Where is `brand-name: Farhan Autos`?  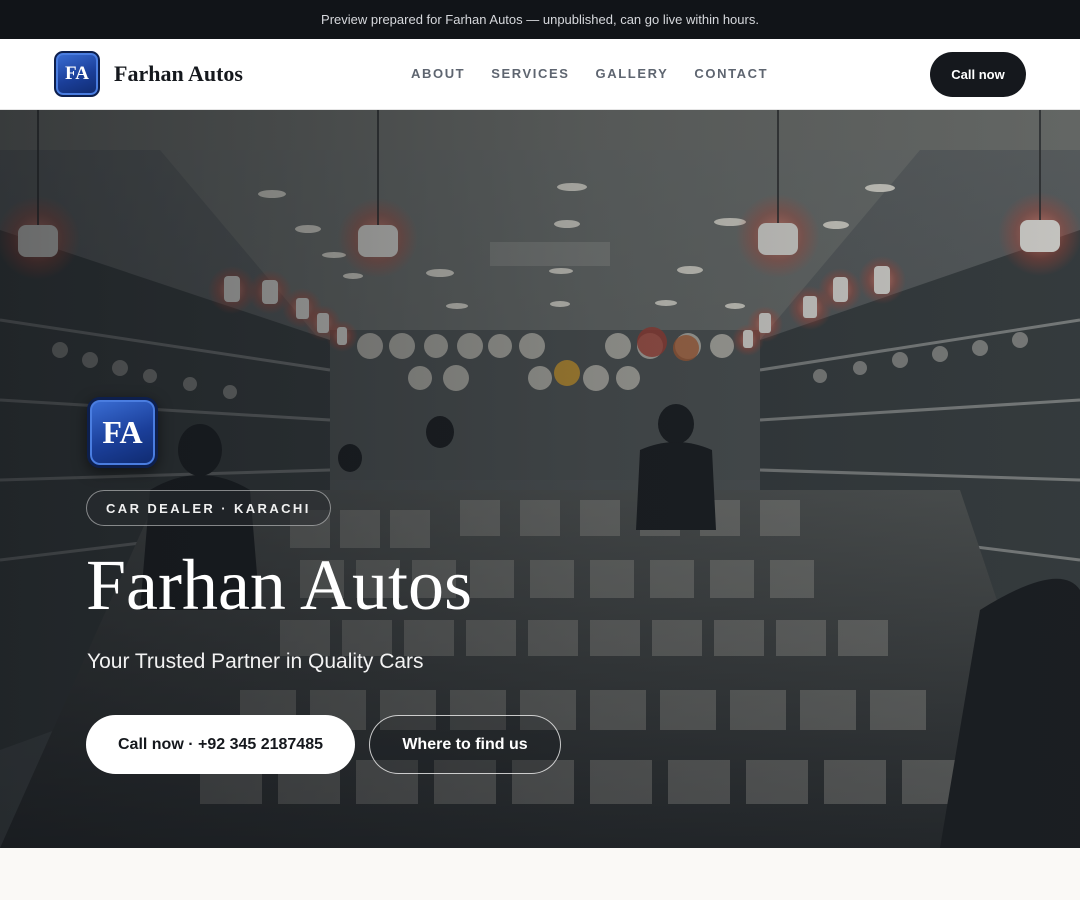
brand-name: Farhan Autos is located at coordinates (178, 73).